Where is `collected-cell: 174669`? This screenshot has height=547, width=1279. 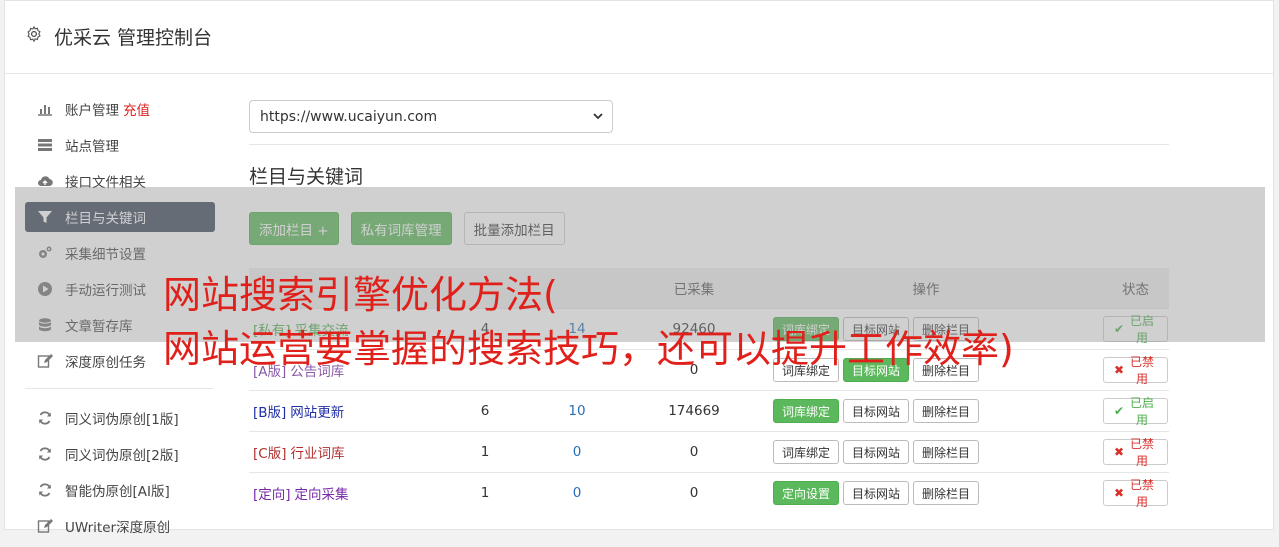
collected-cell: 174669 is located at coordinates (694, 411).